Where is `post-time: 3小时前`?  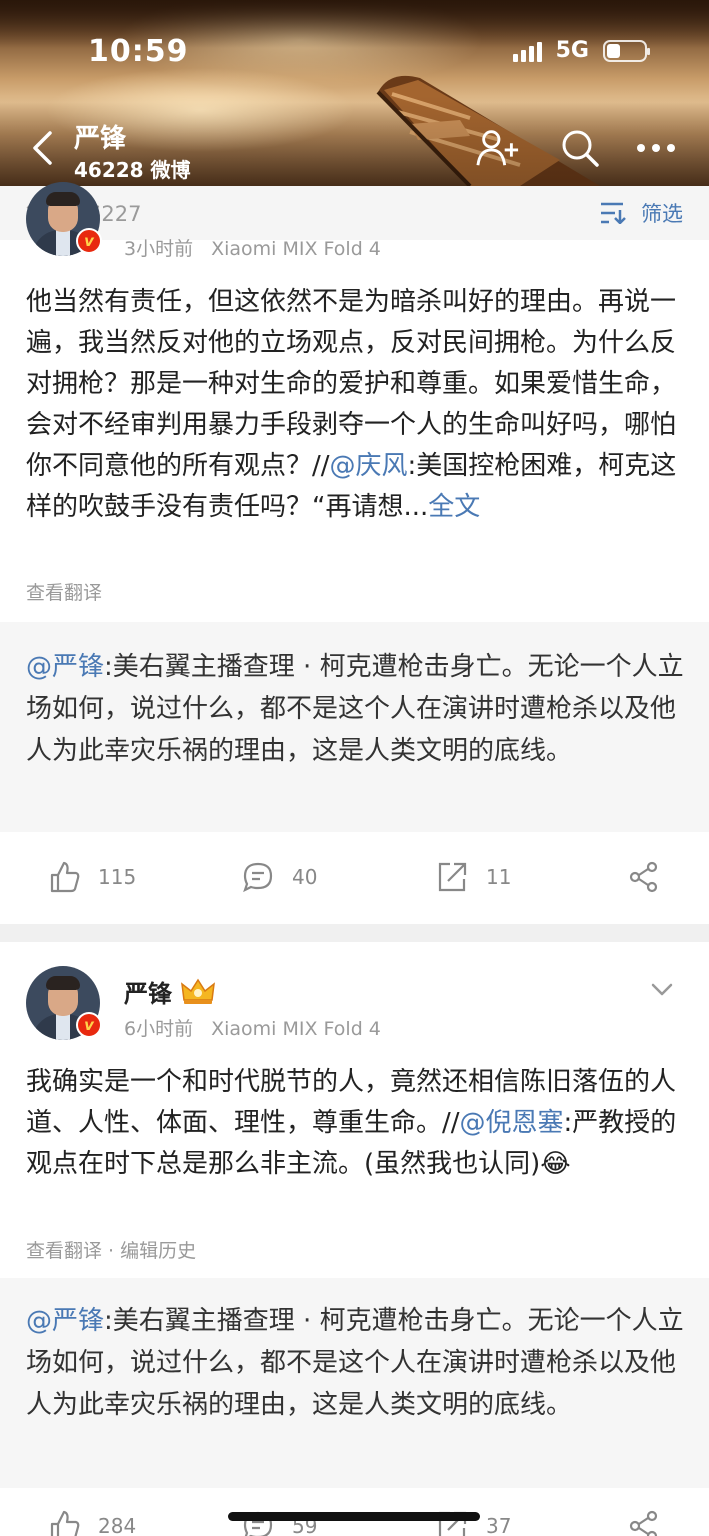
post-time: 3小时前 is located at coordinates (159, 249).